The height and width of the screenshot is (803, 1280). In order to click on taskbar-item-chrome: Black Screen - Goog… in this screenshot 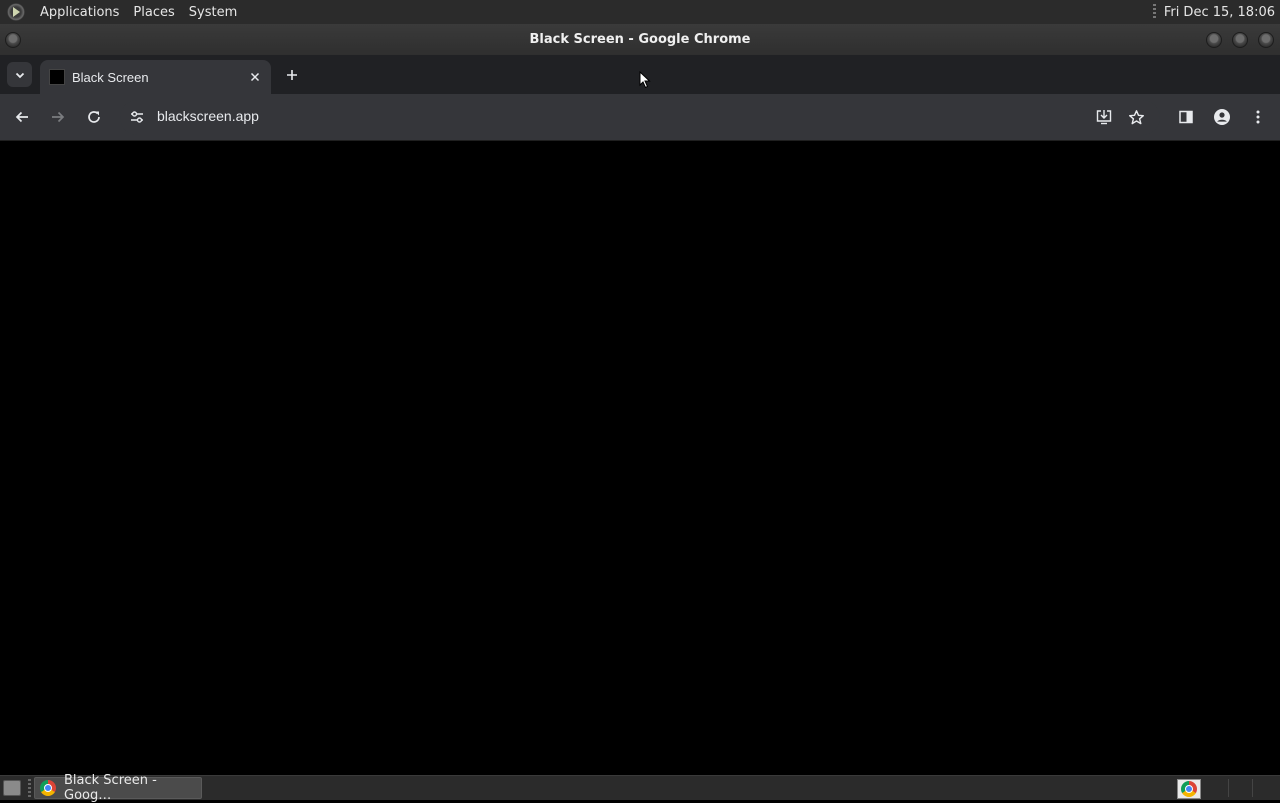, I will do `click(118, 788)`.